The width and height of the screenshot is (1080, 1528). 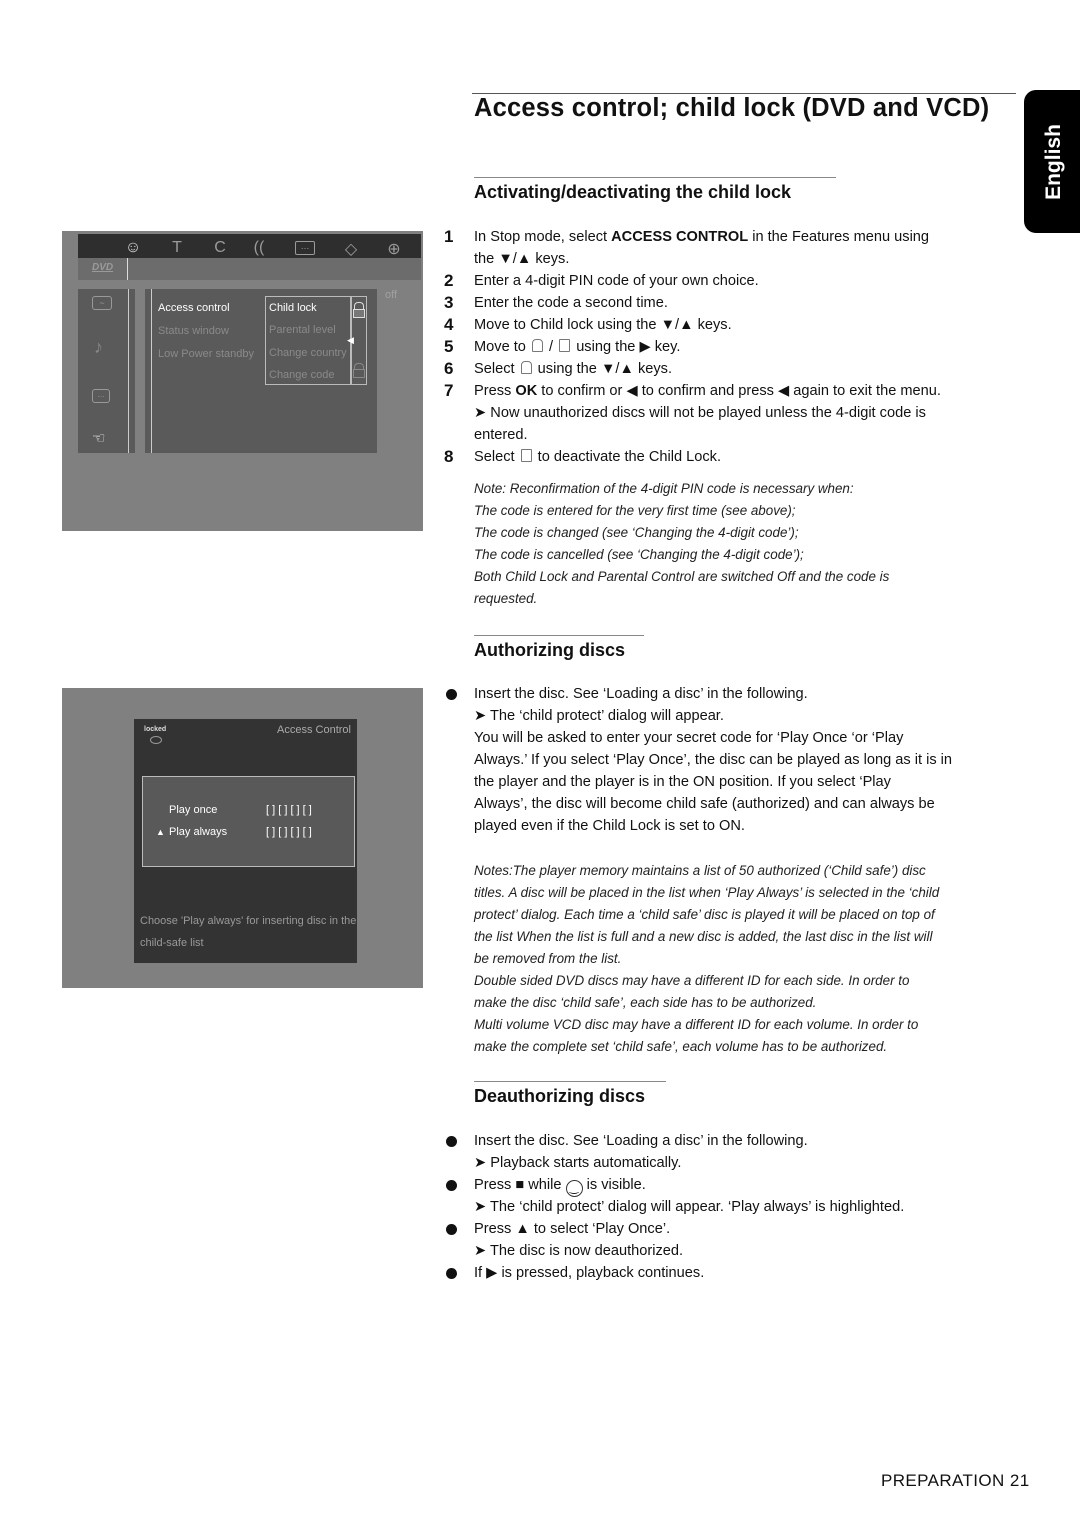 What do you see at coordinates (449, 456) in the screenshot?
I see `step-number: 8` at bounding box center [449, 456].